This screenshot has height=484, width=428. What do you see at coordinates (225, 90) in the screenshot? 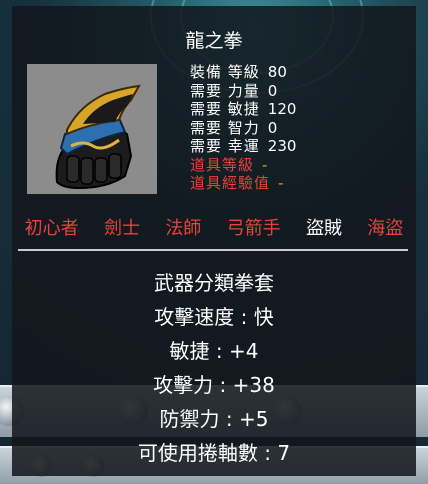
I see `req-label: 需要 力量` at bounding box center [225, 90].